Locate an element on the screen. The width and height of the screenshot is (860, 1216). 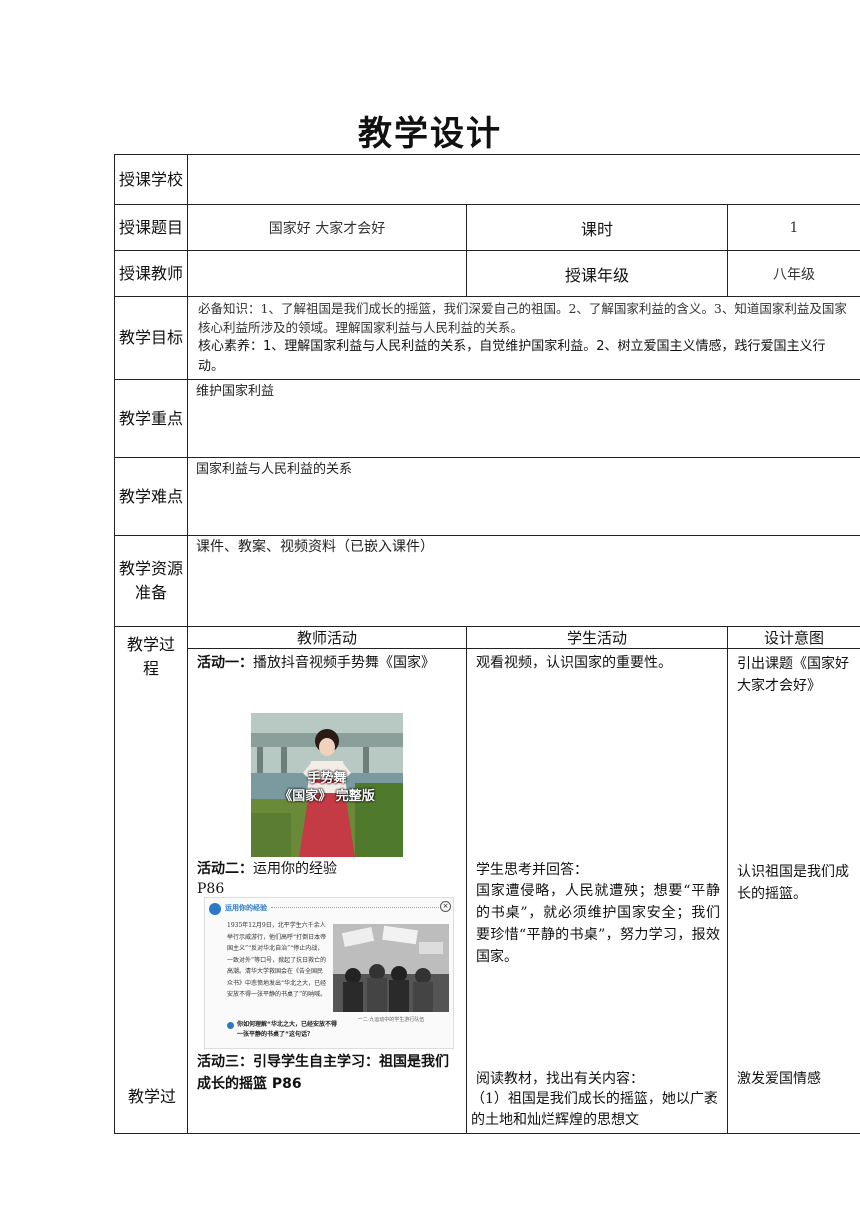
process-label: 教学过程 is located at coordinates (150, 656).